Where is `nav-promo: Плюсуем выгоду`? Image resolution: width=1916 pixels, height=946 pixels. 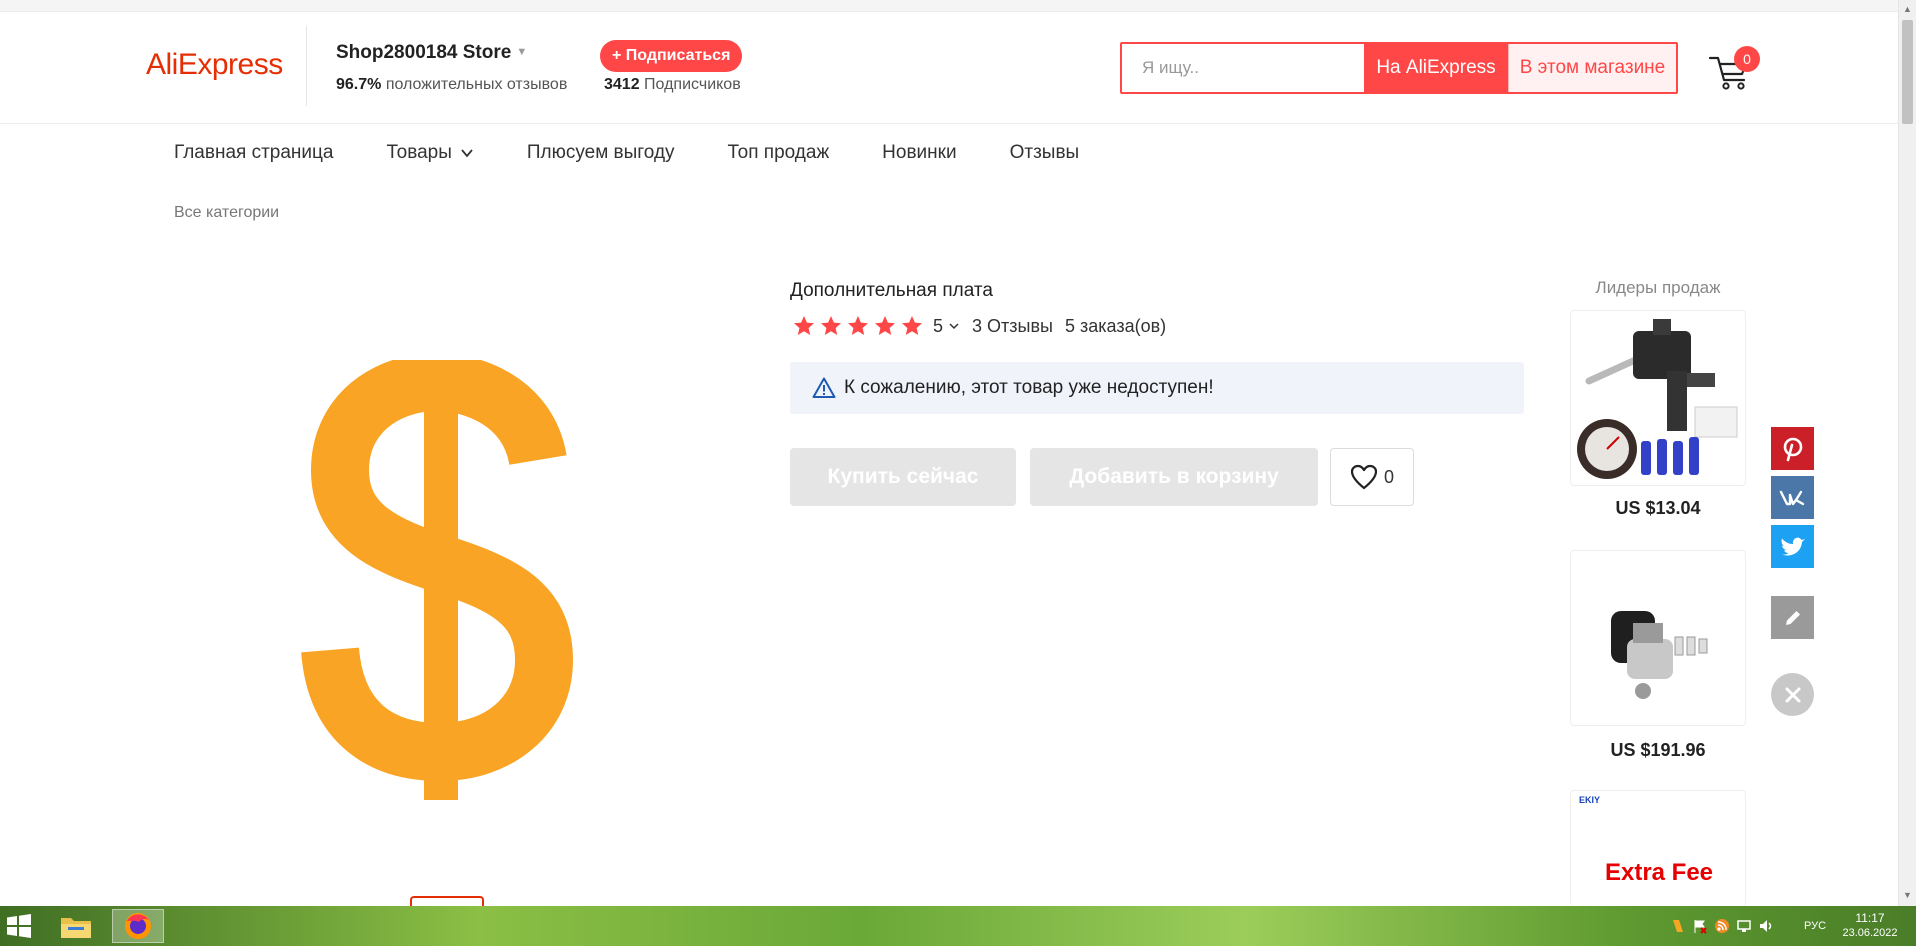
nav-promo: Плюсуем выгоду is located at coordinates (601, 153).